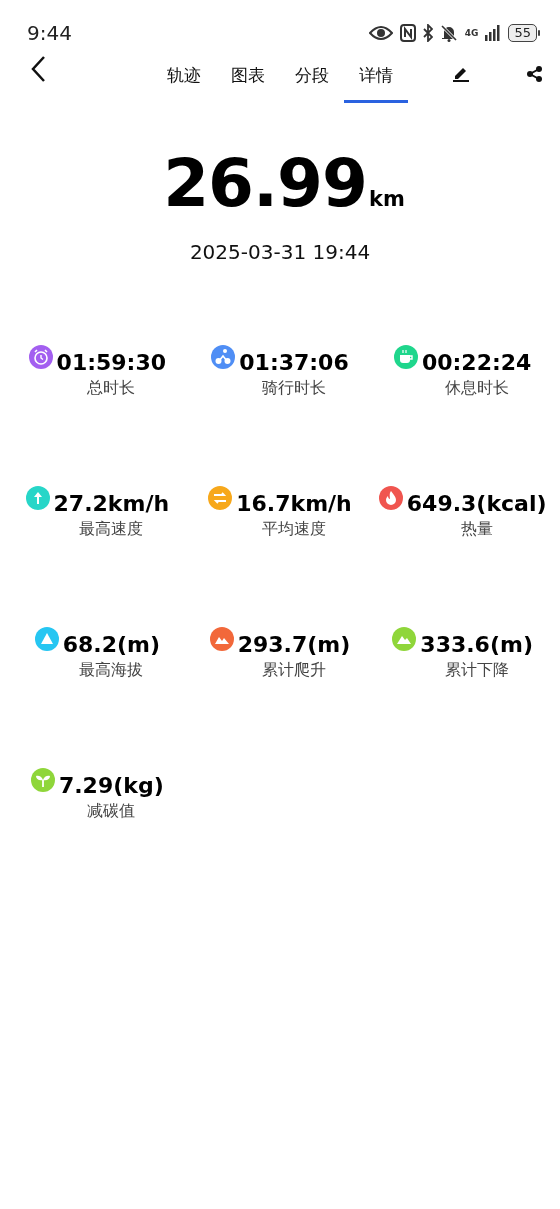 The height and width of the screenshot is (1209, 560). What do you see at coordinates (476, 670) in the screenshot?
I see `stat-label: 累计下降` at bounding box center [476, 670].